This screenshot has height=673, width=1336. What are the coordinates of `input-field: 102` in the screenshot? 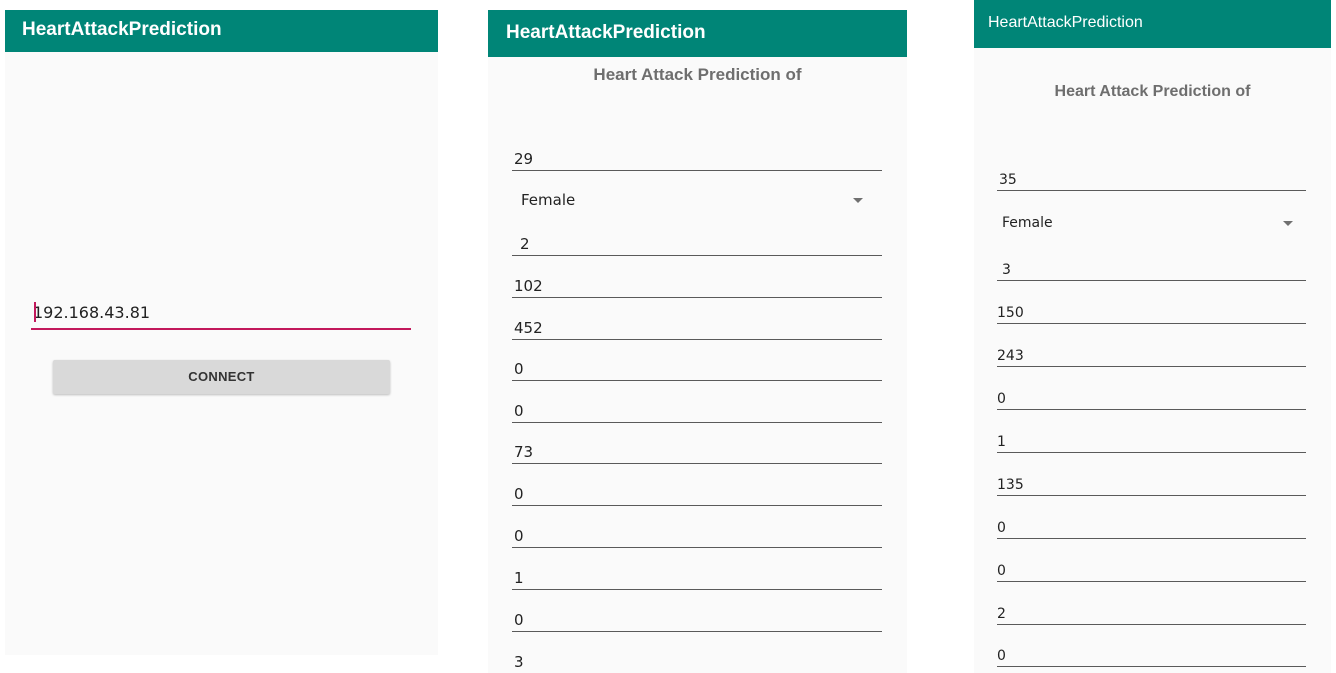 It's located at (697, 283).